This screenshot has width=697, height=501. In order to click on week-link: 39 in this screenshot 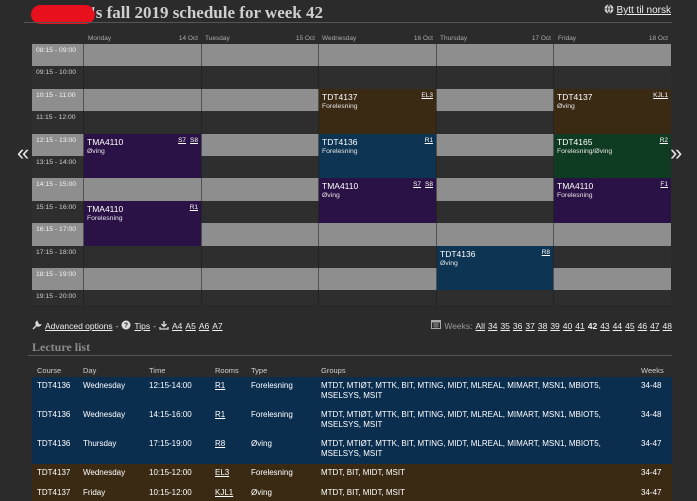, I will do `click(554, 326)`.